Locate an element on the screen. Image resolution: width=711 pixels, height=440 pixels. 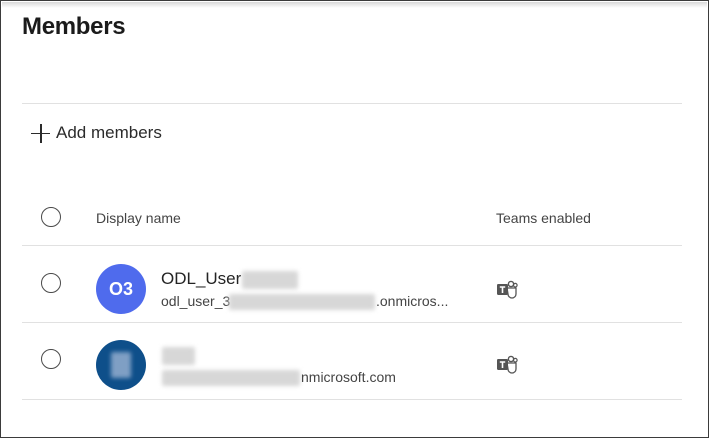
column-header-display-name: Display name is located at coordinates (138, 218).